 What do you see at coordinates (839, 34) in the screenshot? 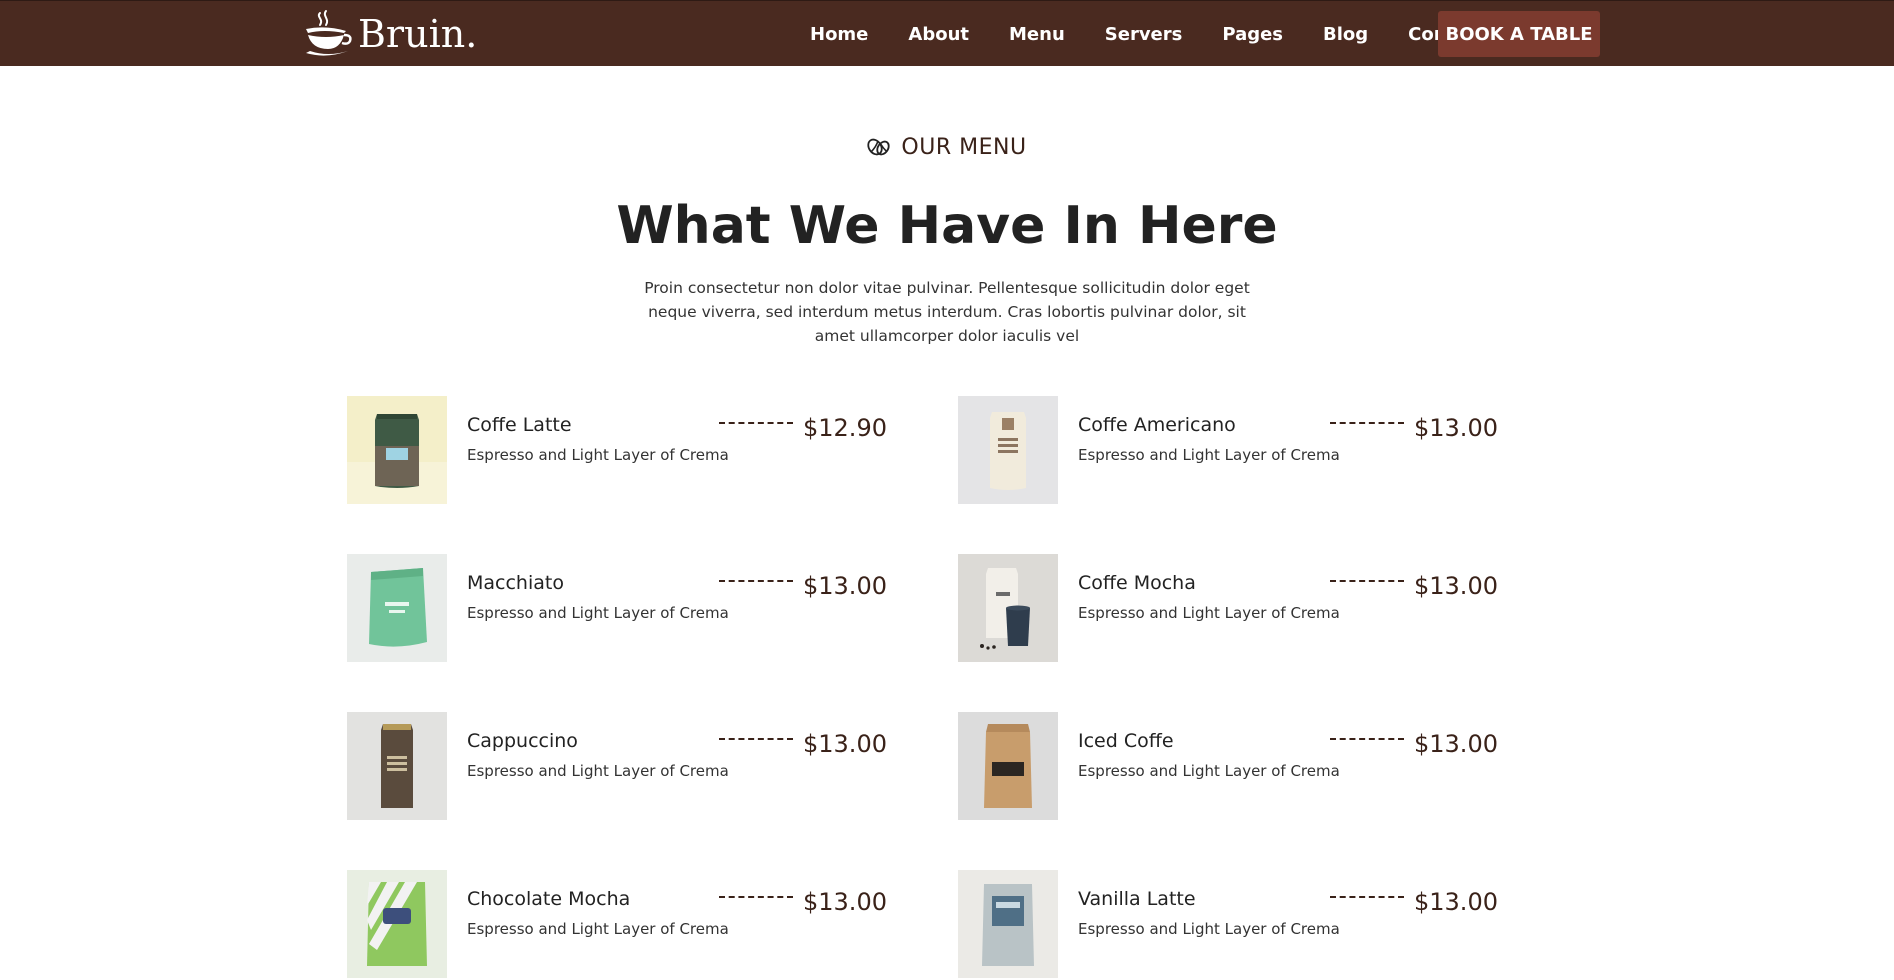
I see `nav-home: Home` at bounding box center [839, 34].